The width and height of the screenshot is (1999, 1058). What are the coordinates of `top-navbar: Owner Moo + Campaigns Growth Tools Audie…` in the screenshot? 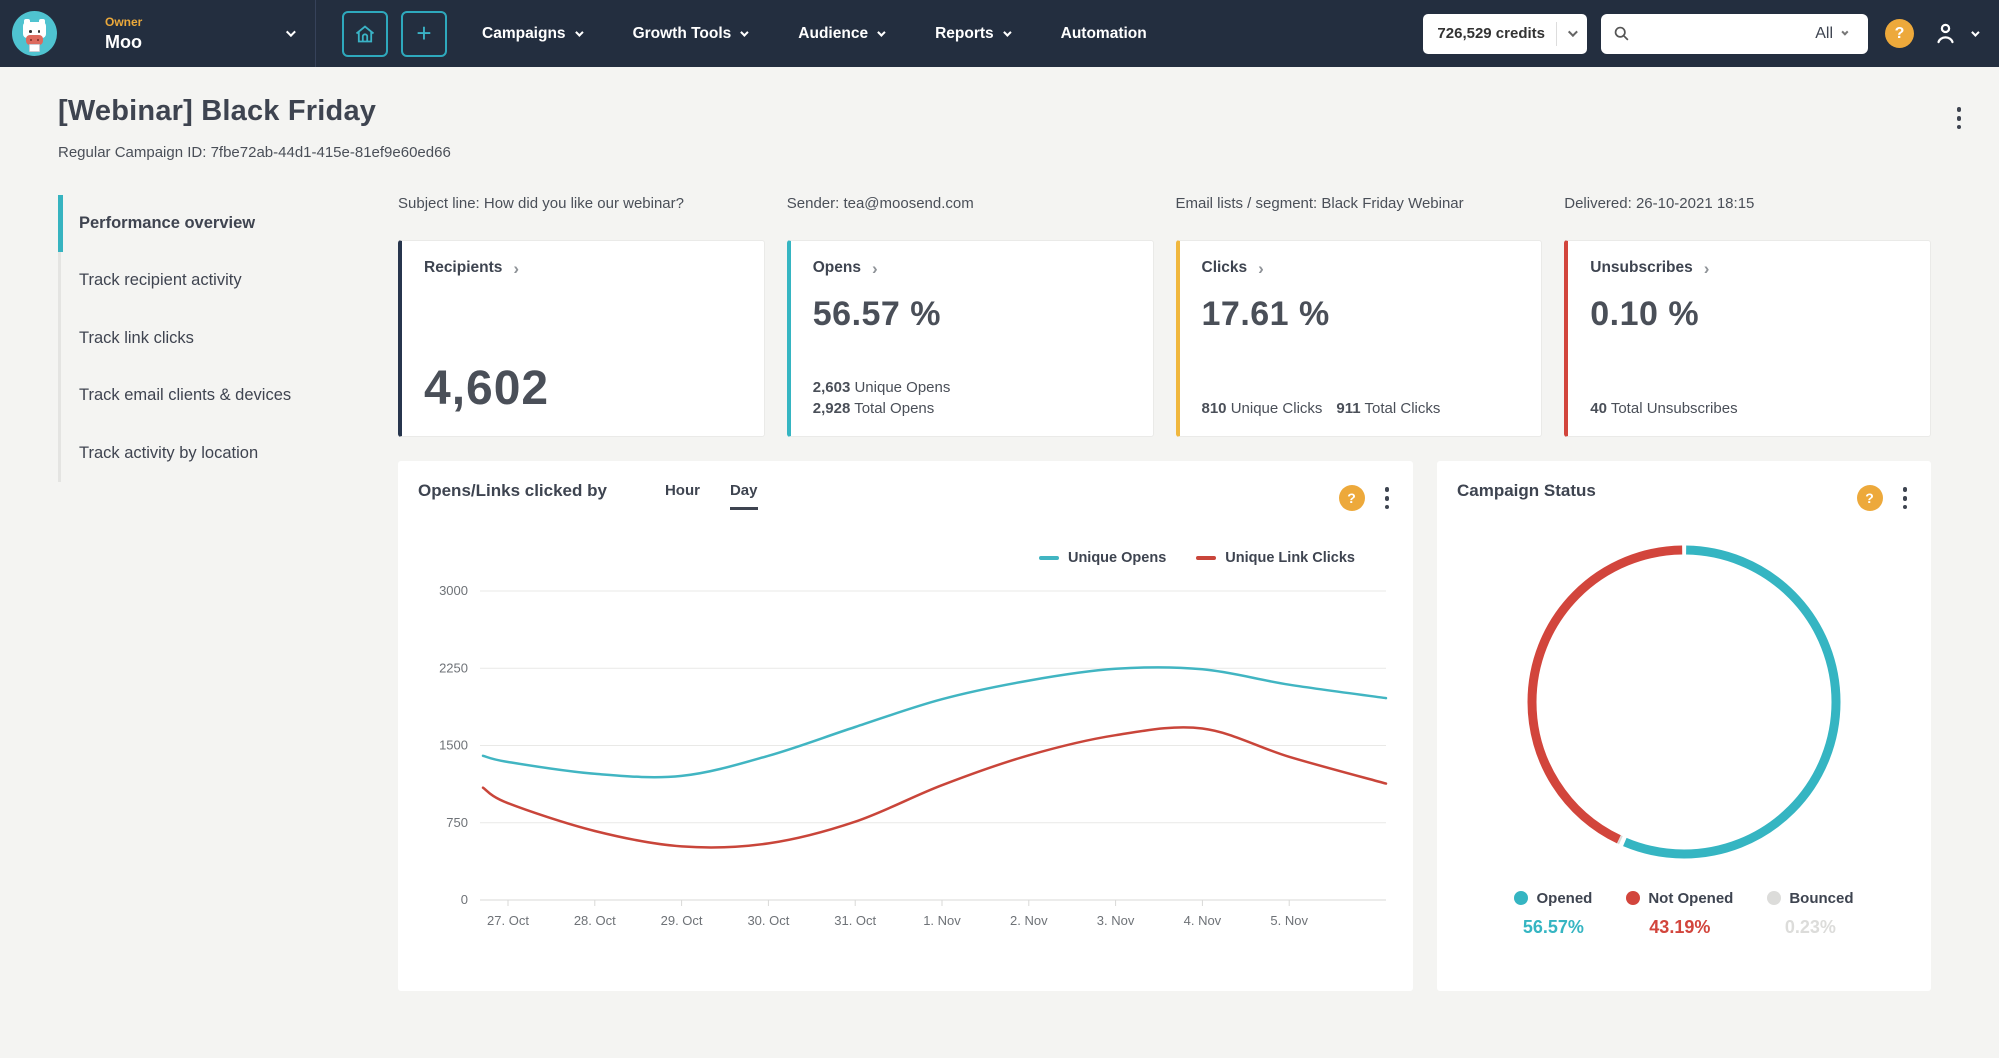 It's located at (999, 33).